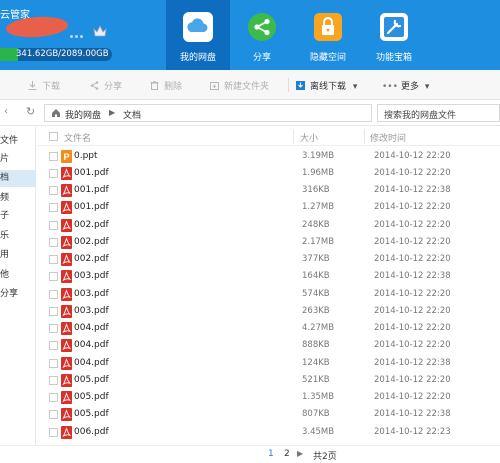 The width and height of the screenshot is (500, 463). Describe the element at coordinates (247, 87) in the screenshot. I see `new-folder-label: 新建文件夹` at that location.